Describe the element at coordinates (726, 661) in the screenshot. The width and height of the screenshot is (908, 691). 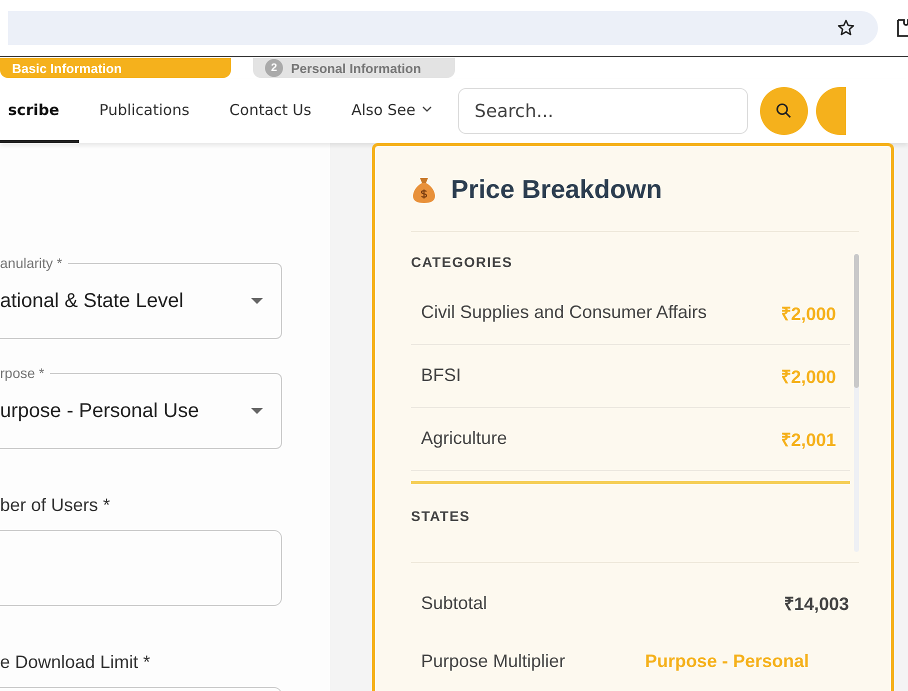
I see `summary-value: Purpose - Personal` at that location.